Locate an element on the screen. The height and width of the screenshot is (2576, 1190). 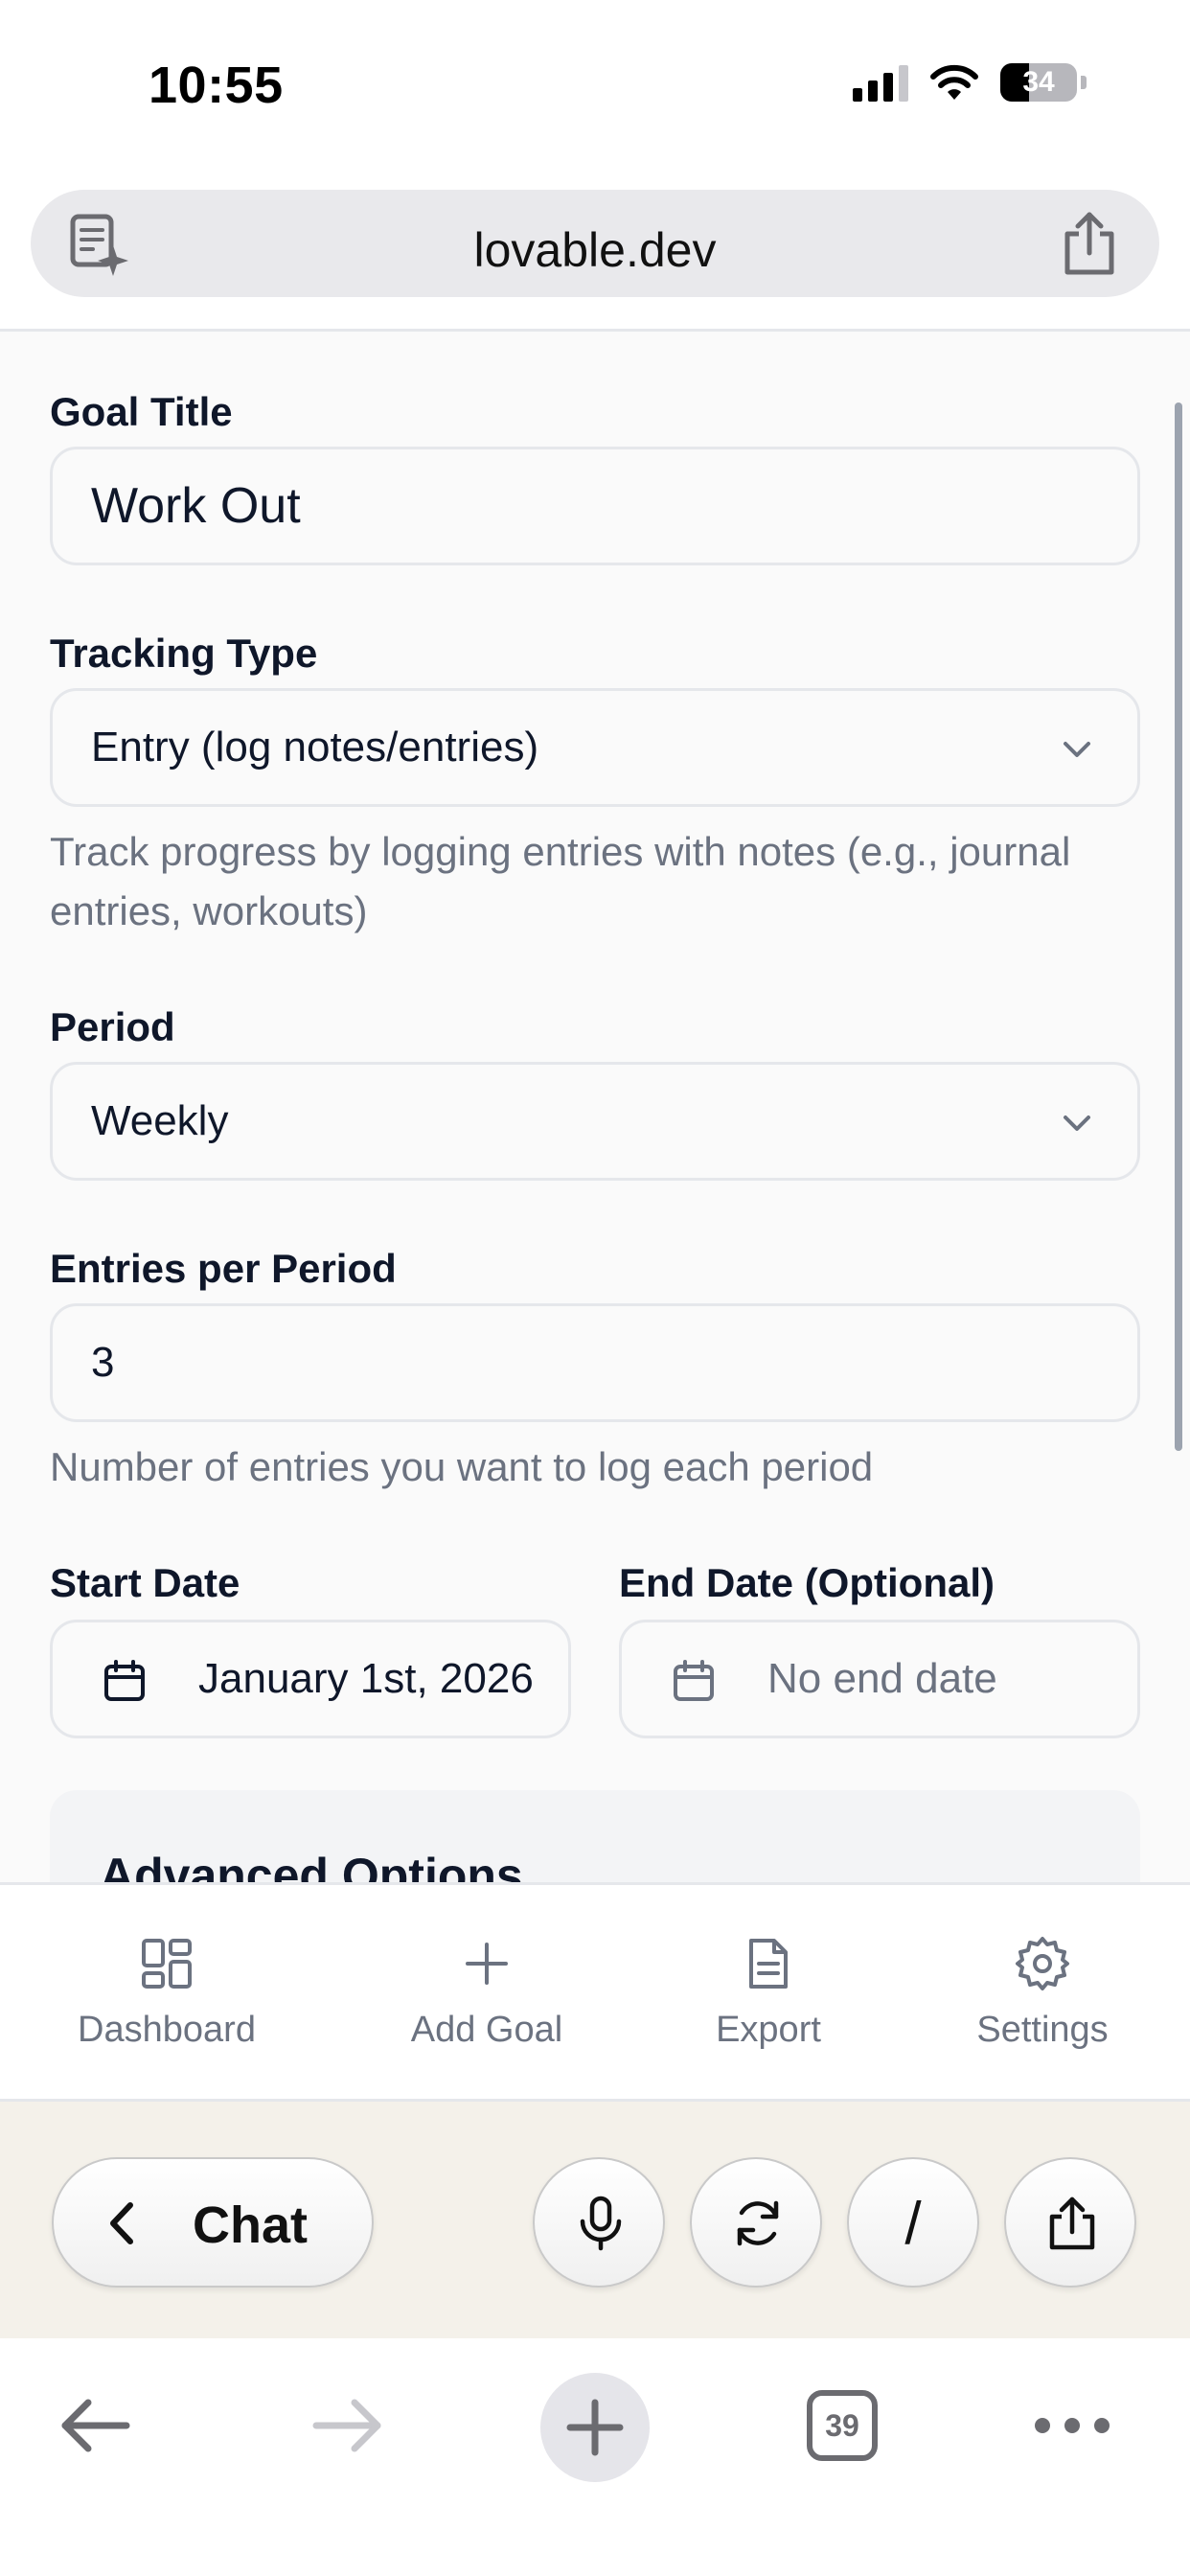
forward-button is located at coordinates (346, 2425).